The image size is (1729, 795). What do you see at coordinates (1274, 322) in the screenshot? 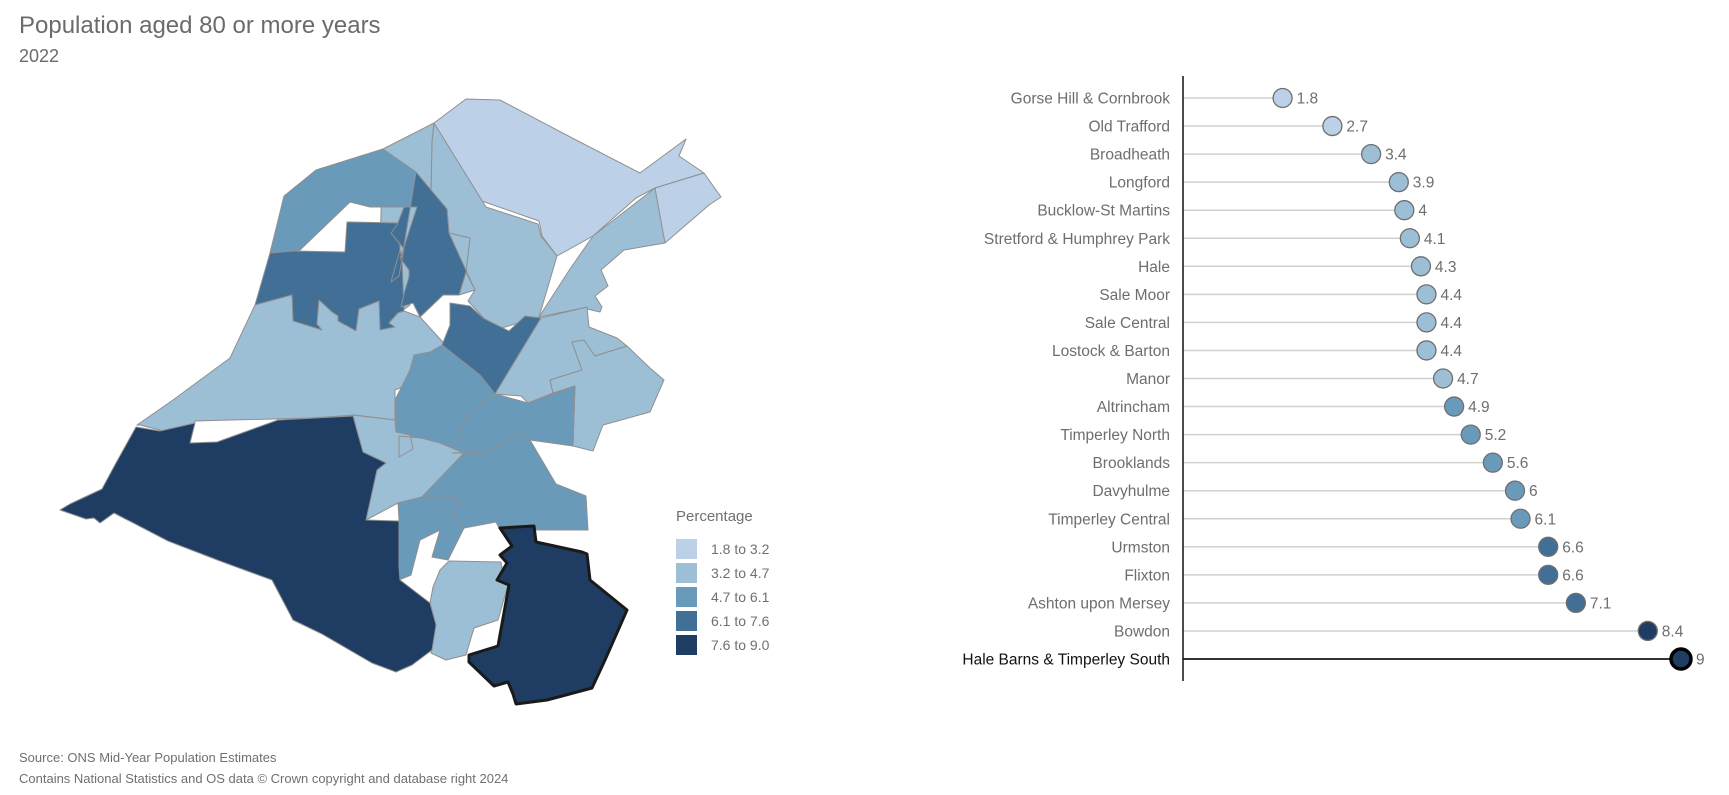
I see `chart-row: Sale Central 4.4` at bounding box center [1274, 322].